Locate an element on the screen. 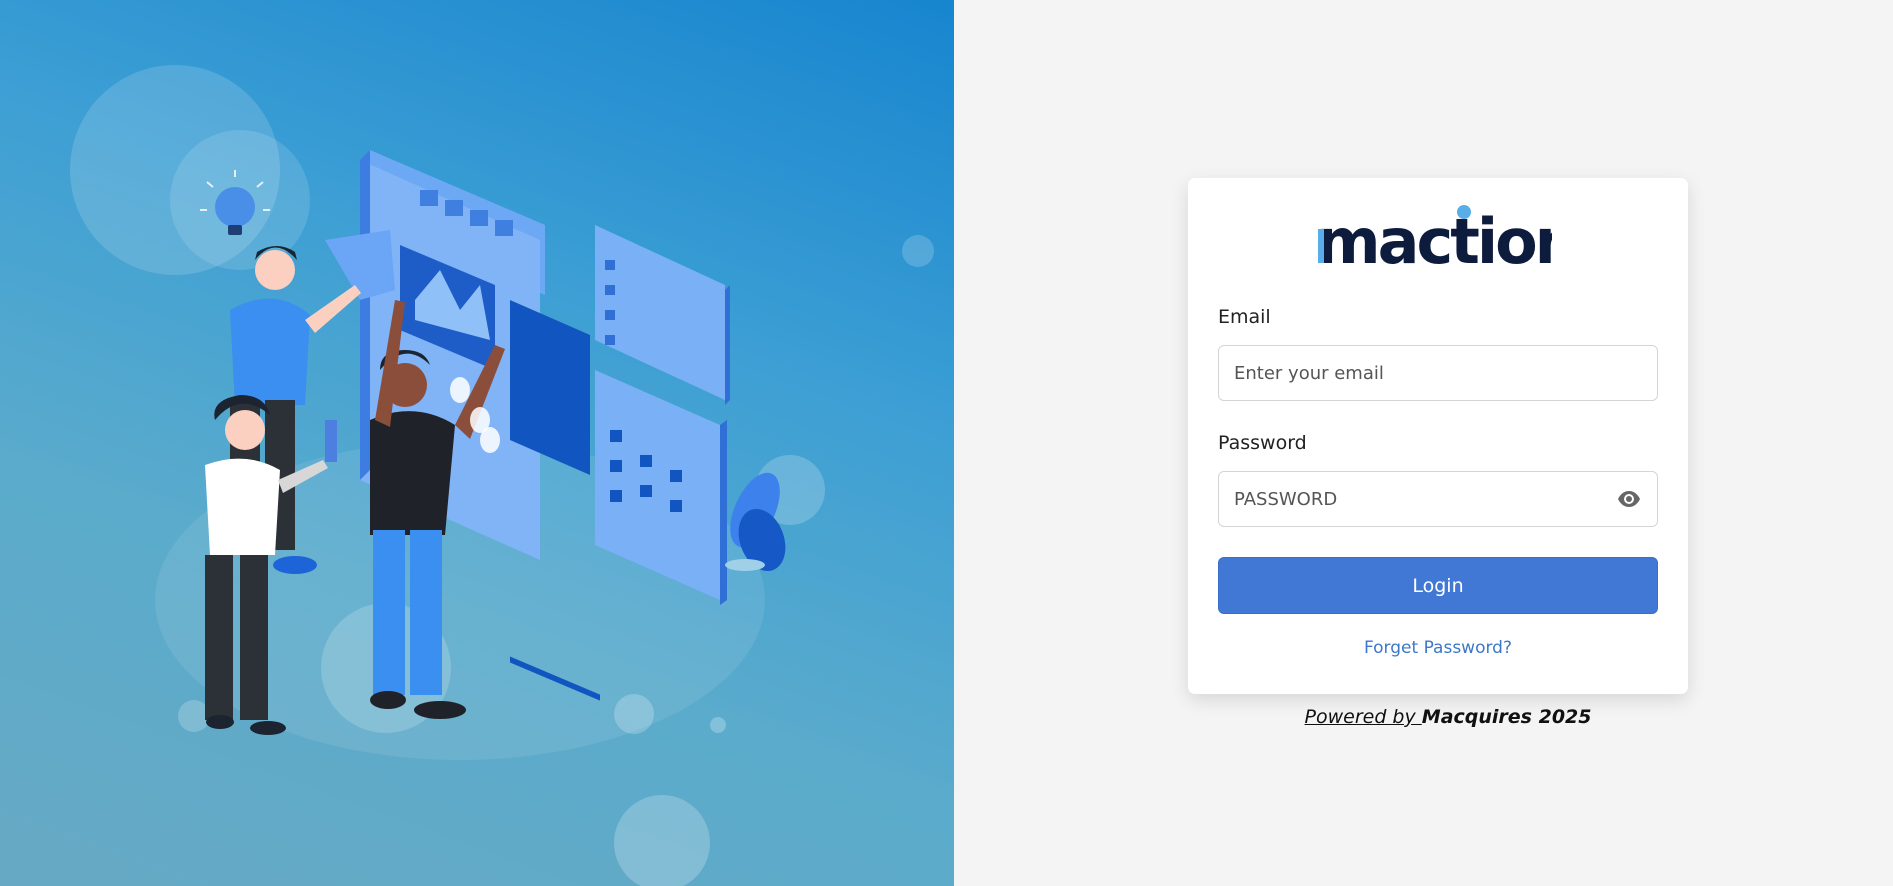  powered-by-brand: Macquires 2025 is located at coordinates (1506, 717).